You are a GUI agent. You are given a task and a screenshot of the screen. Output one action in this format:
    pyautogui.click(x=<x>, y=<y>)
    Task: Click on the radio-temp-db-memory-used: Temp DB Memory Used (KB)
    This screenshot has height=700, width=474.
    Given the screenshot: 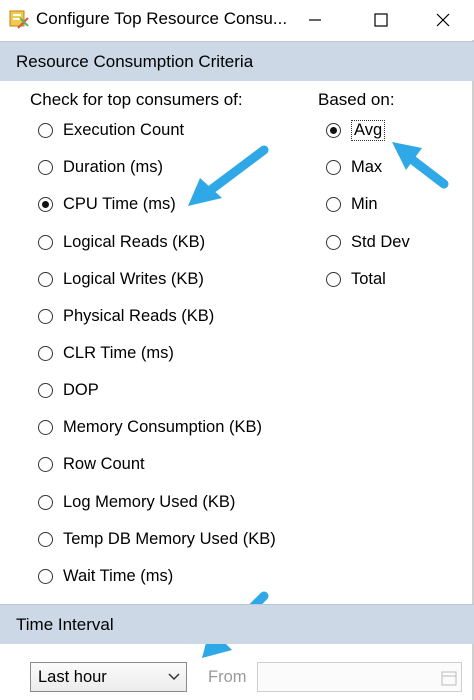 What is the action you would take?
    pyautogui.click(x=157, y=539)
    